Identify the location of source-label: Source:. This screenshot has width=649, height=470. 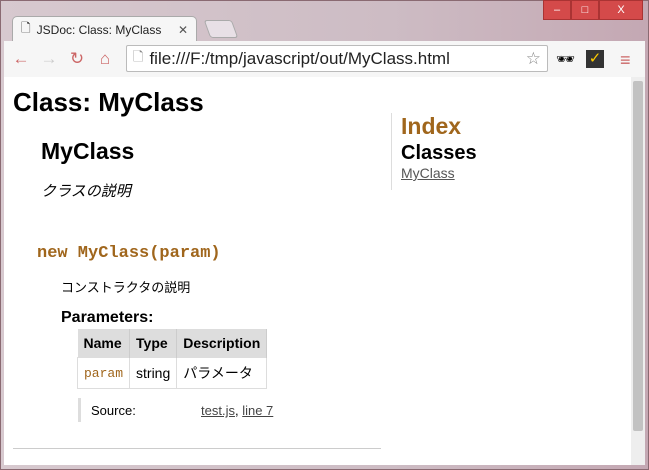
(113, 410).